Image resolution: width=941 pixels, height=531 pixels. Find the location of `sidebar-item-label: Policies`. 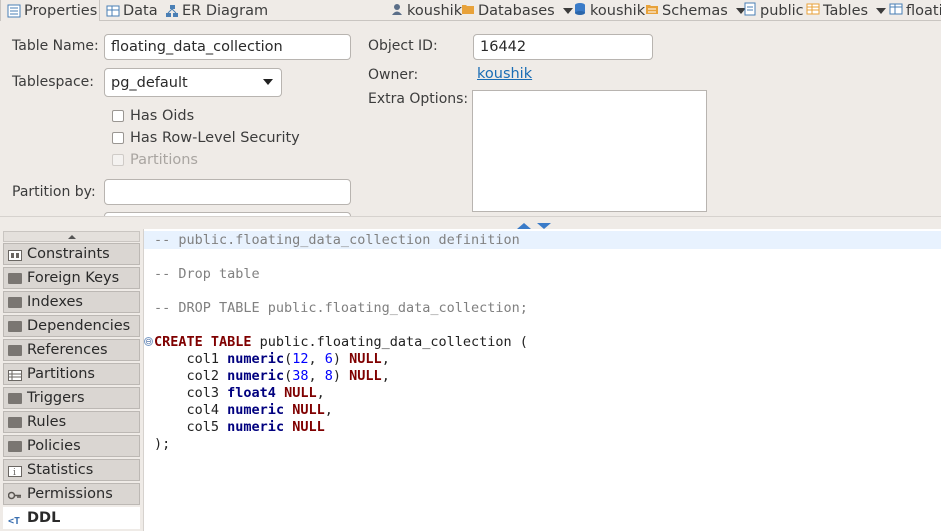

sidebar-item-label: Policies is located at coordinates (54, 446).